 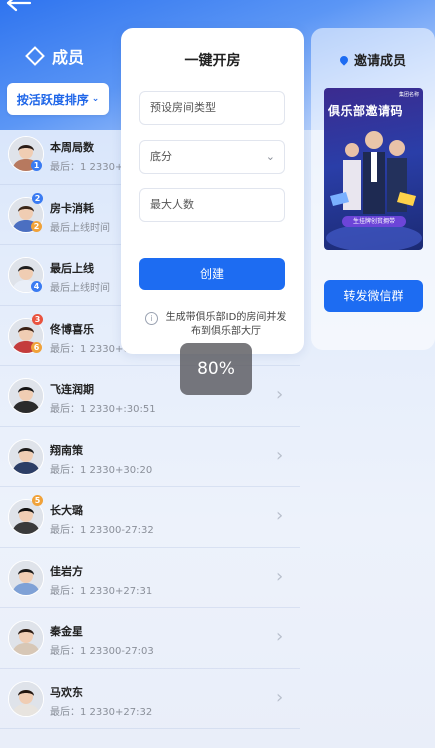 I want to click on info-icon: i, so click(x=151, y=318).